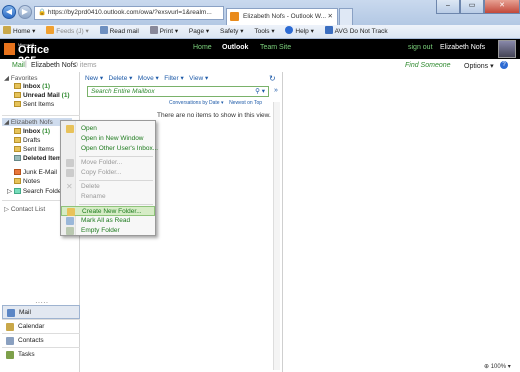  What do you see at coordinates (299, 32) in the screenshot?
I see `cmd-help: Help ▾` at bounding box center [299, 32].